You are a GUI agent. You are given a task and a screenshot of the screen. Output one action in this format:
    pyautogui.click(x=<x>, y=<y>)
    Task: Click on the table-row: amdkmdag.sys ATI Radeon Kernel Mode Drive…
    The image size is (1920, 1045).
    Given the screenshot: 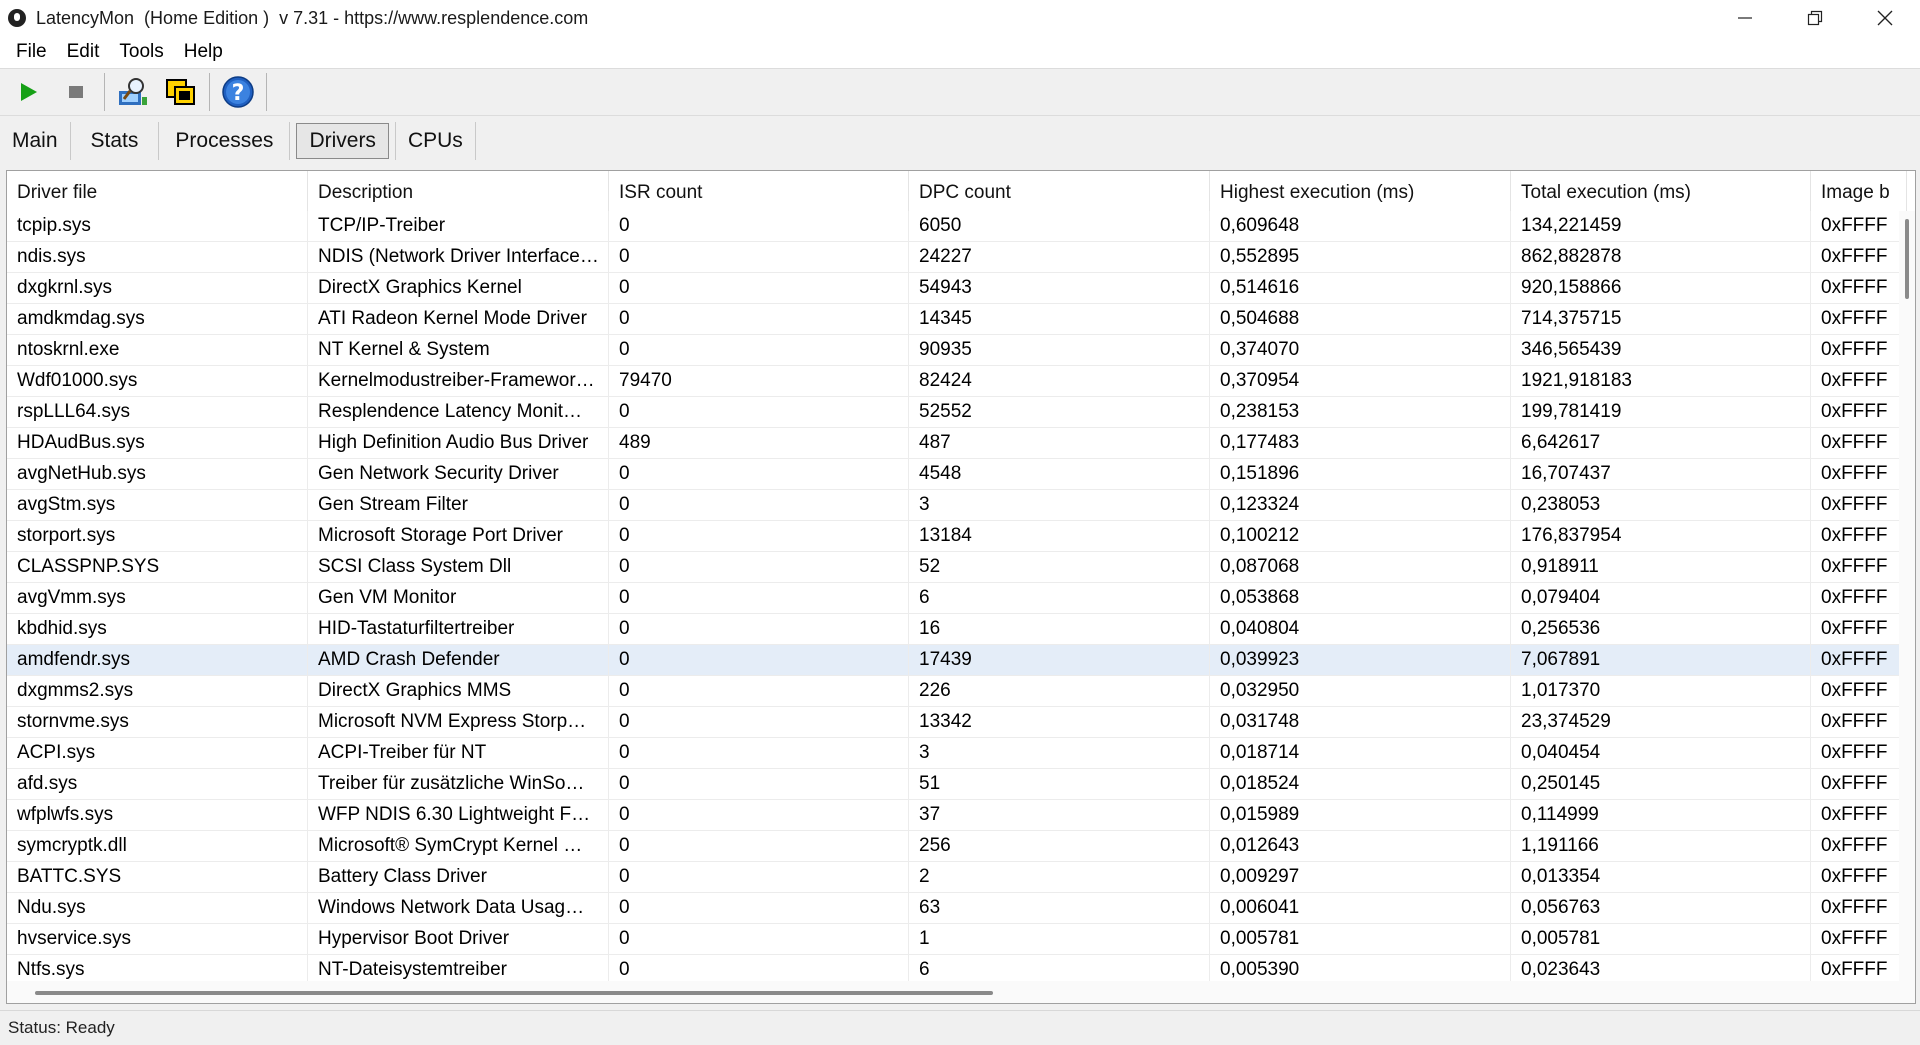 What is the action you would take?
    pyautogui.click(x=957, y=319)
    